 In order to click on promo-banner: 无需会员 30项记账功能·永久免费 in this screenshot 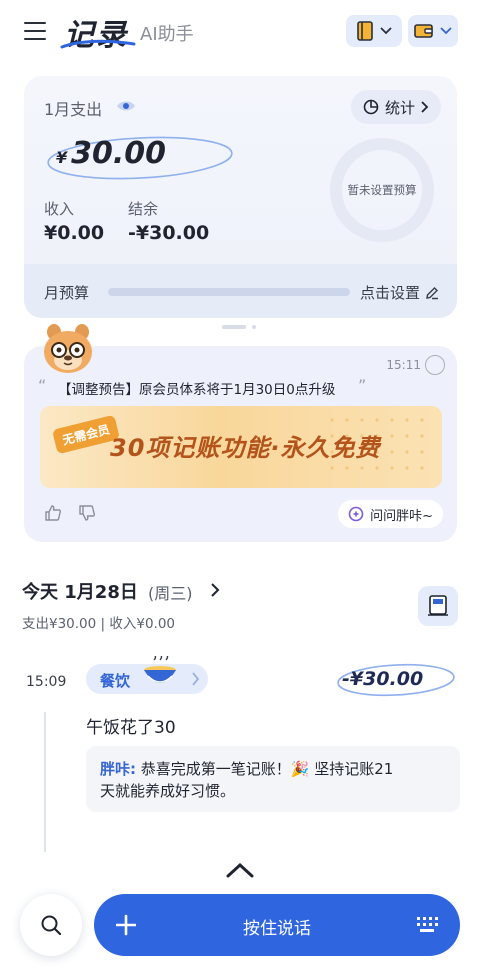, I will do `click(241, 447)`.